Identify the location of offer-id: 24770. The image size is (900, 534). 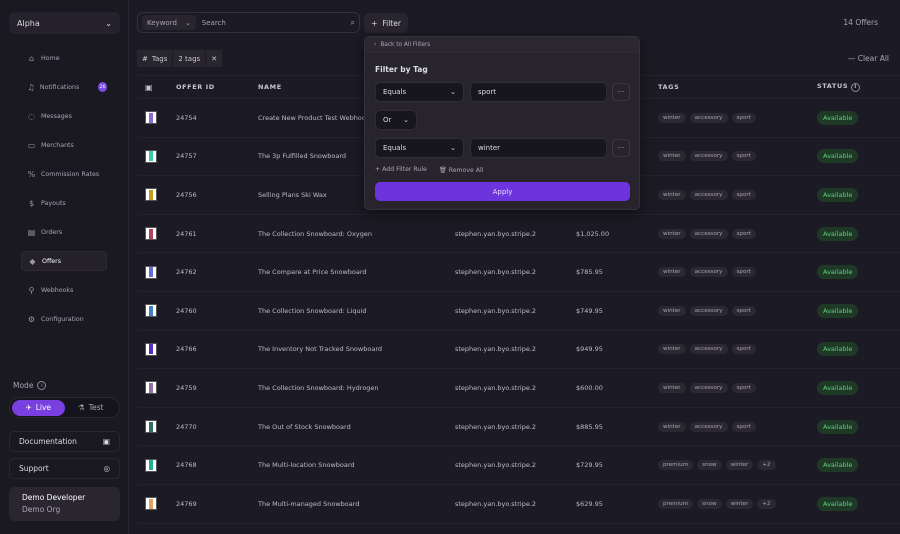
(186, 426).